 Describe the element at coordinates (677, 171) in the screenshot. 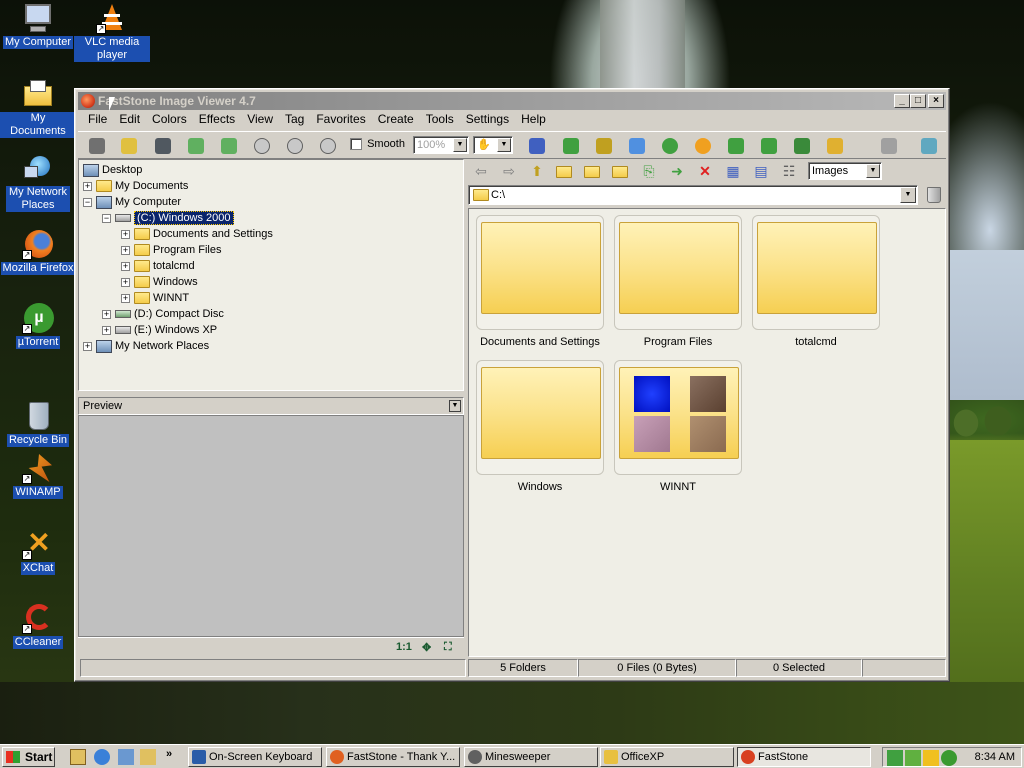

I see `move-to-button: ➜` at that location.